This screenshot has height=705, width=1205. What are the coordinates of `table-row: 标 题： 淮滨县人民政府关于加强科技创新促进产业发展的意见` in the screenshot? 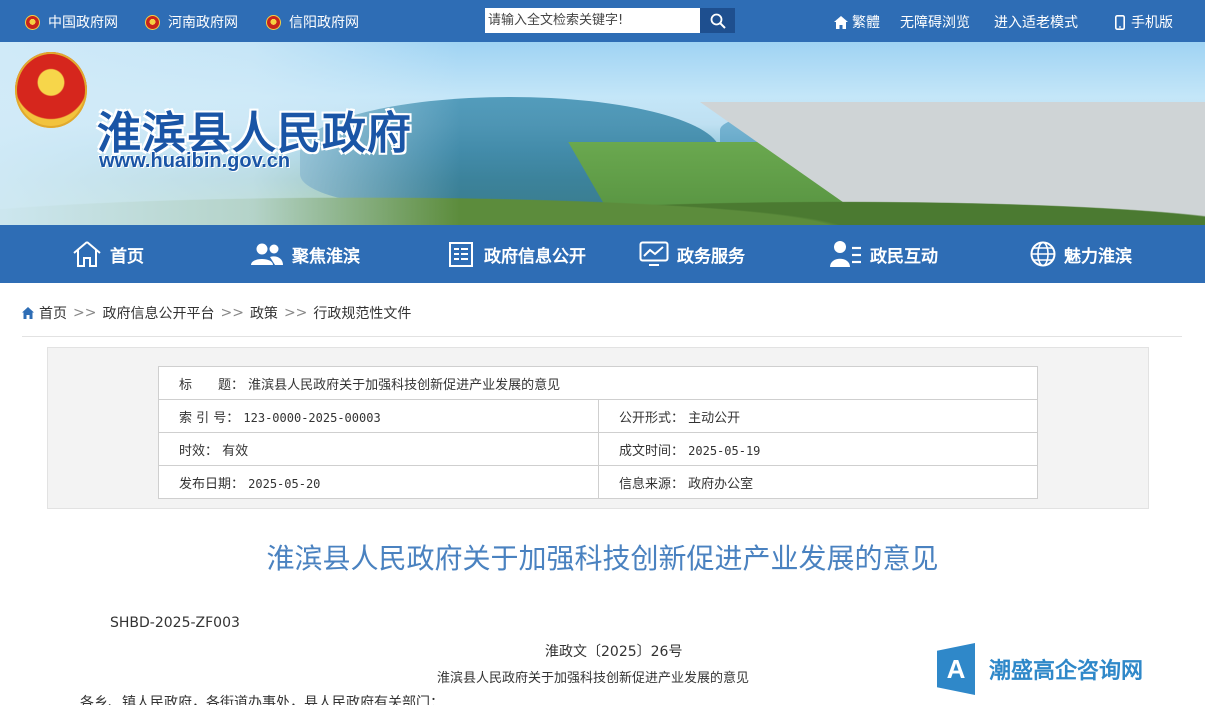 It's located at (598, 383).